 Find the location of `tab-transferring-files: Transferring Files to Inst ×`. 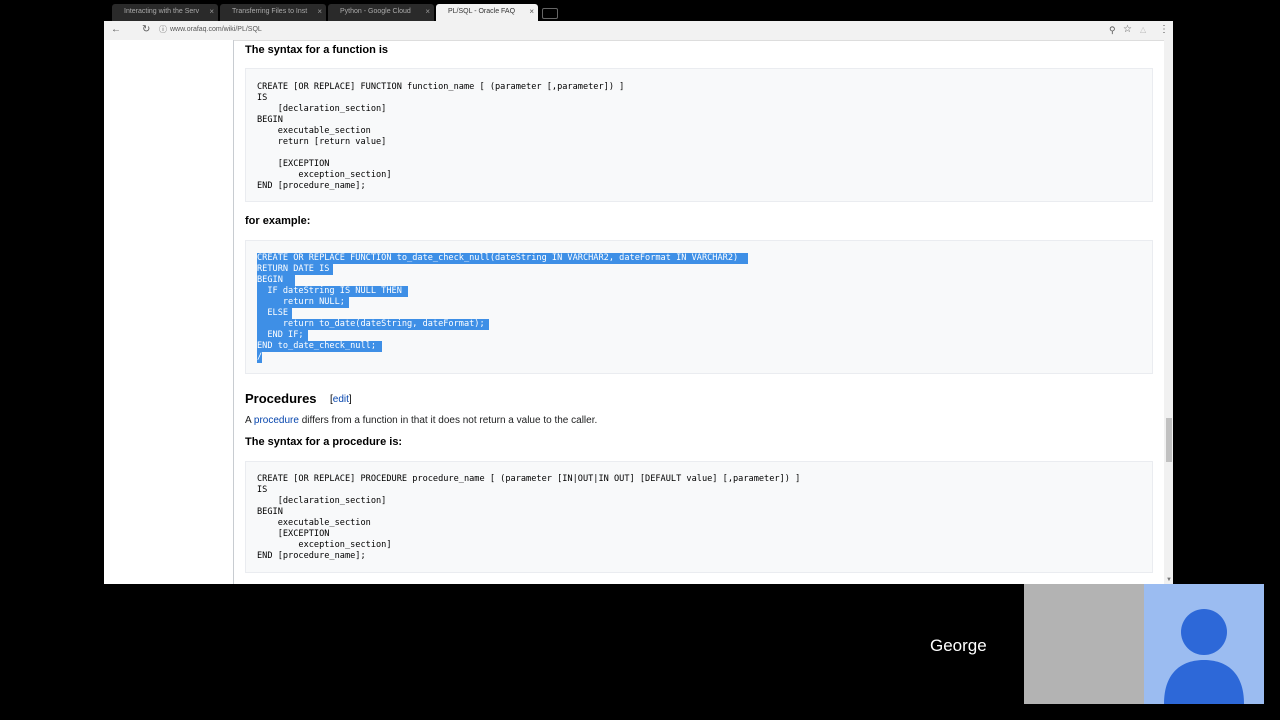

tab-transferring-files: Transferring Files to Inst × is located at coordinates (273, 12).